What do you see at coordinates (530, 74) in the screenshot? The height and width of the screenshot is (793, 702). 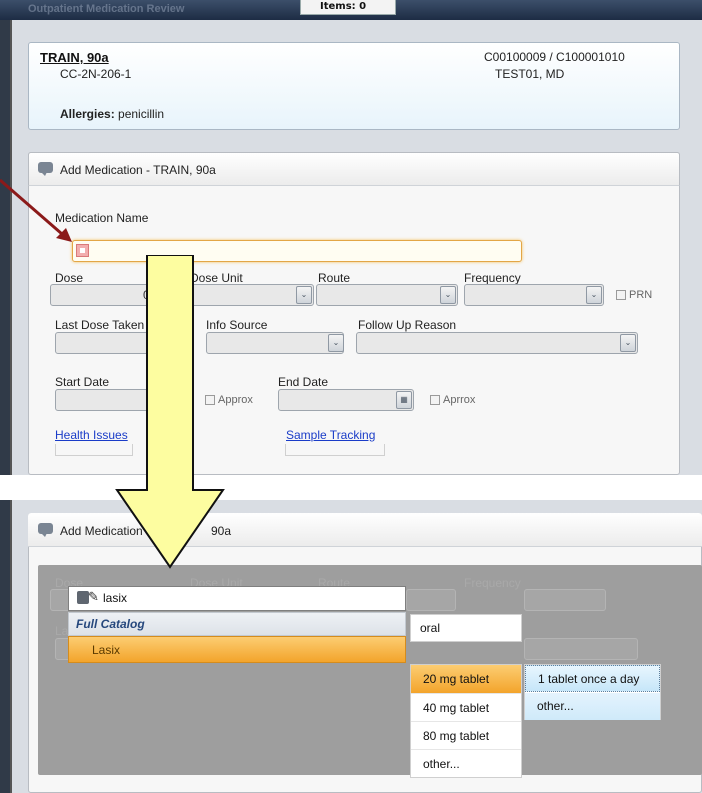 I see `attending-physician: TEST01, MD` at bounding box center [530, 74].